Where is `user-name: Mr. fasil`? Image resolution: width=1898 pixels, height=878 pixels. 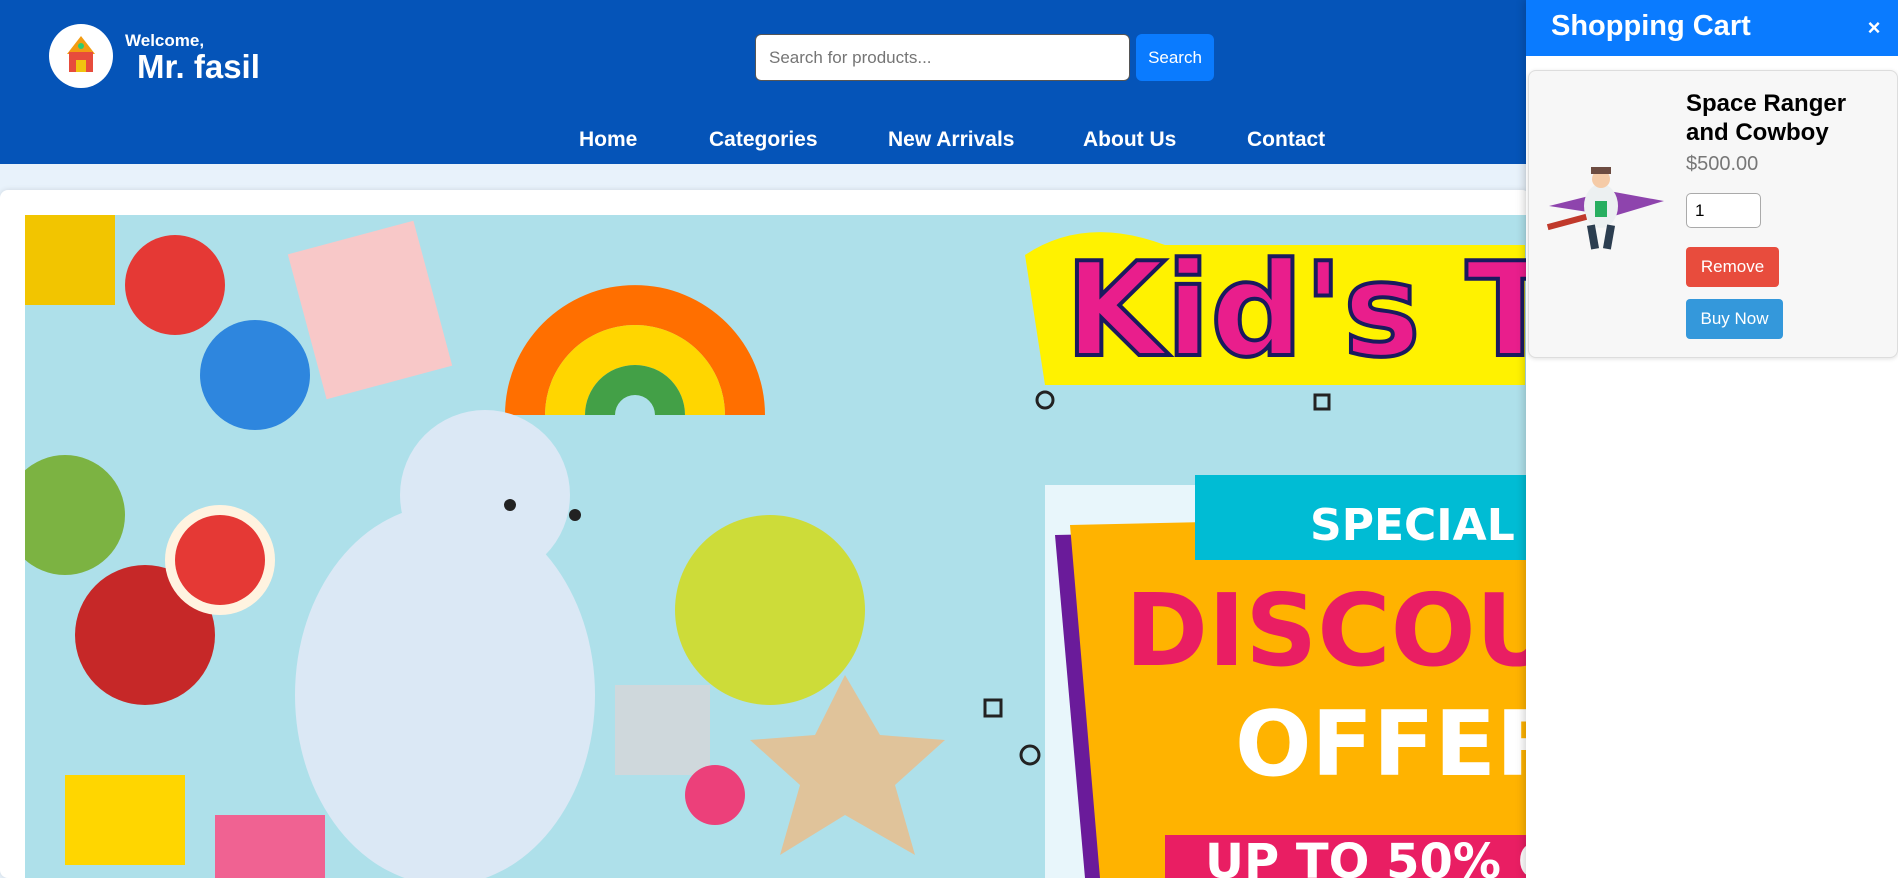
user-name: Mr. fasil is located at coordinates (198, 66).